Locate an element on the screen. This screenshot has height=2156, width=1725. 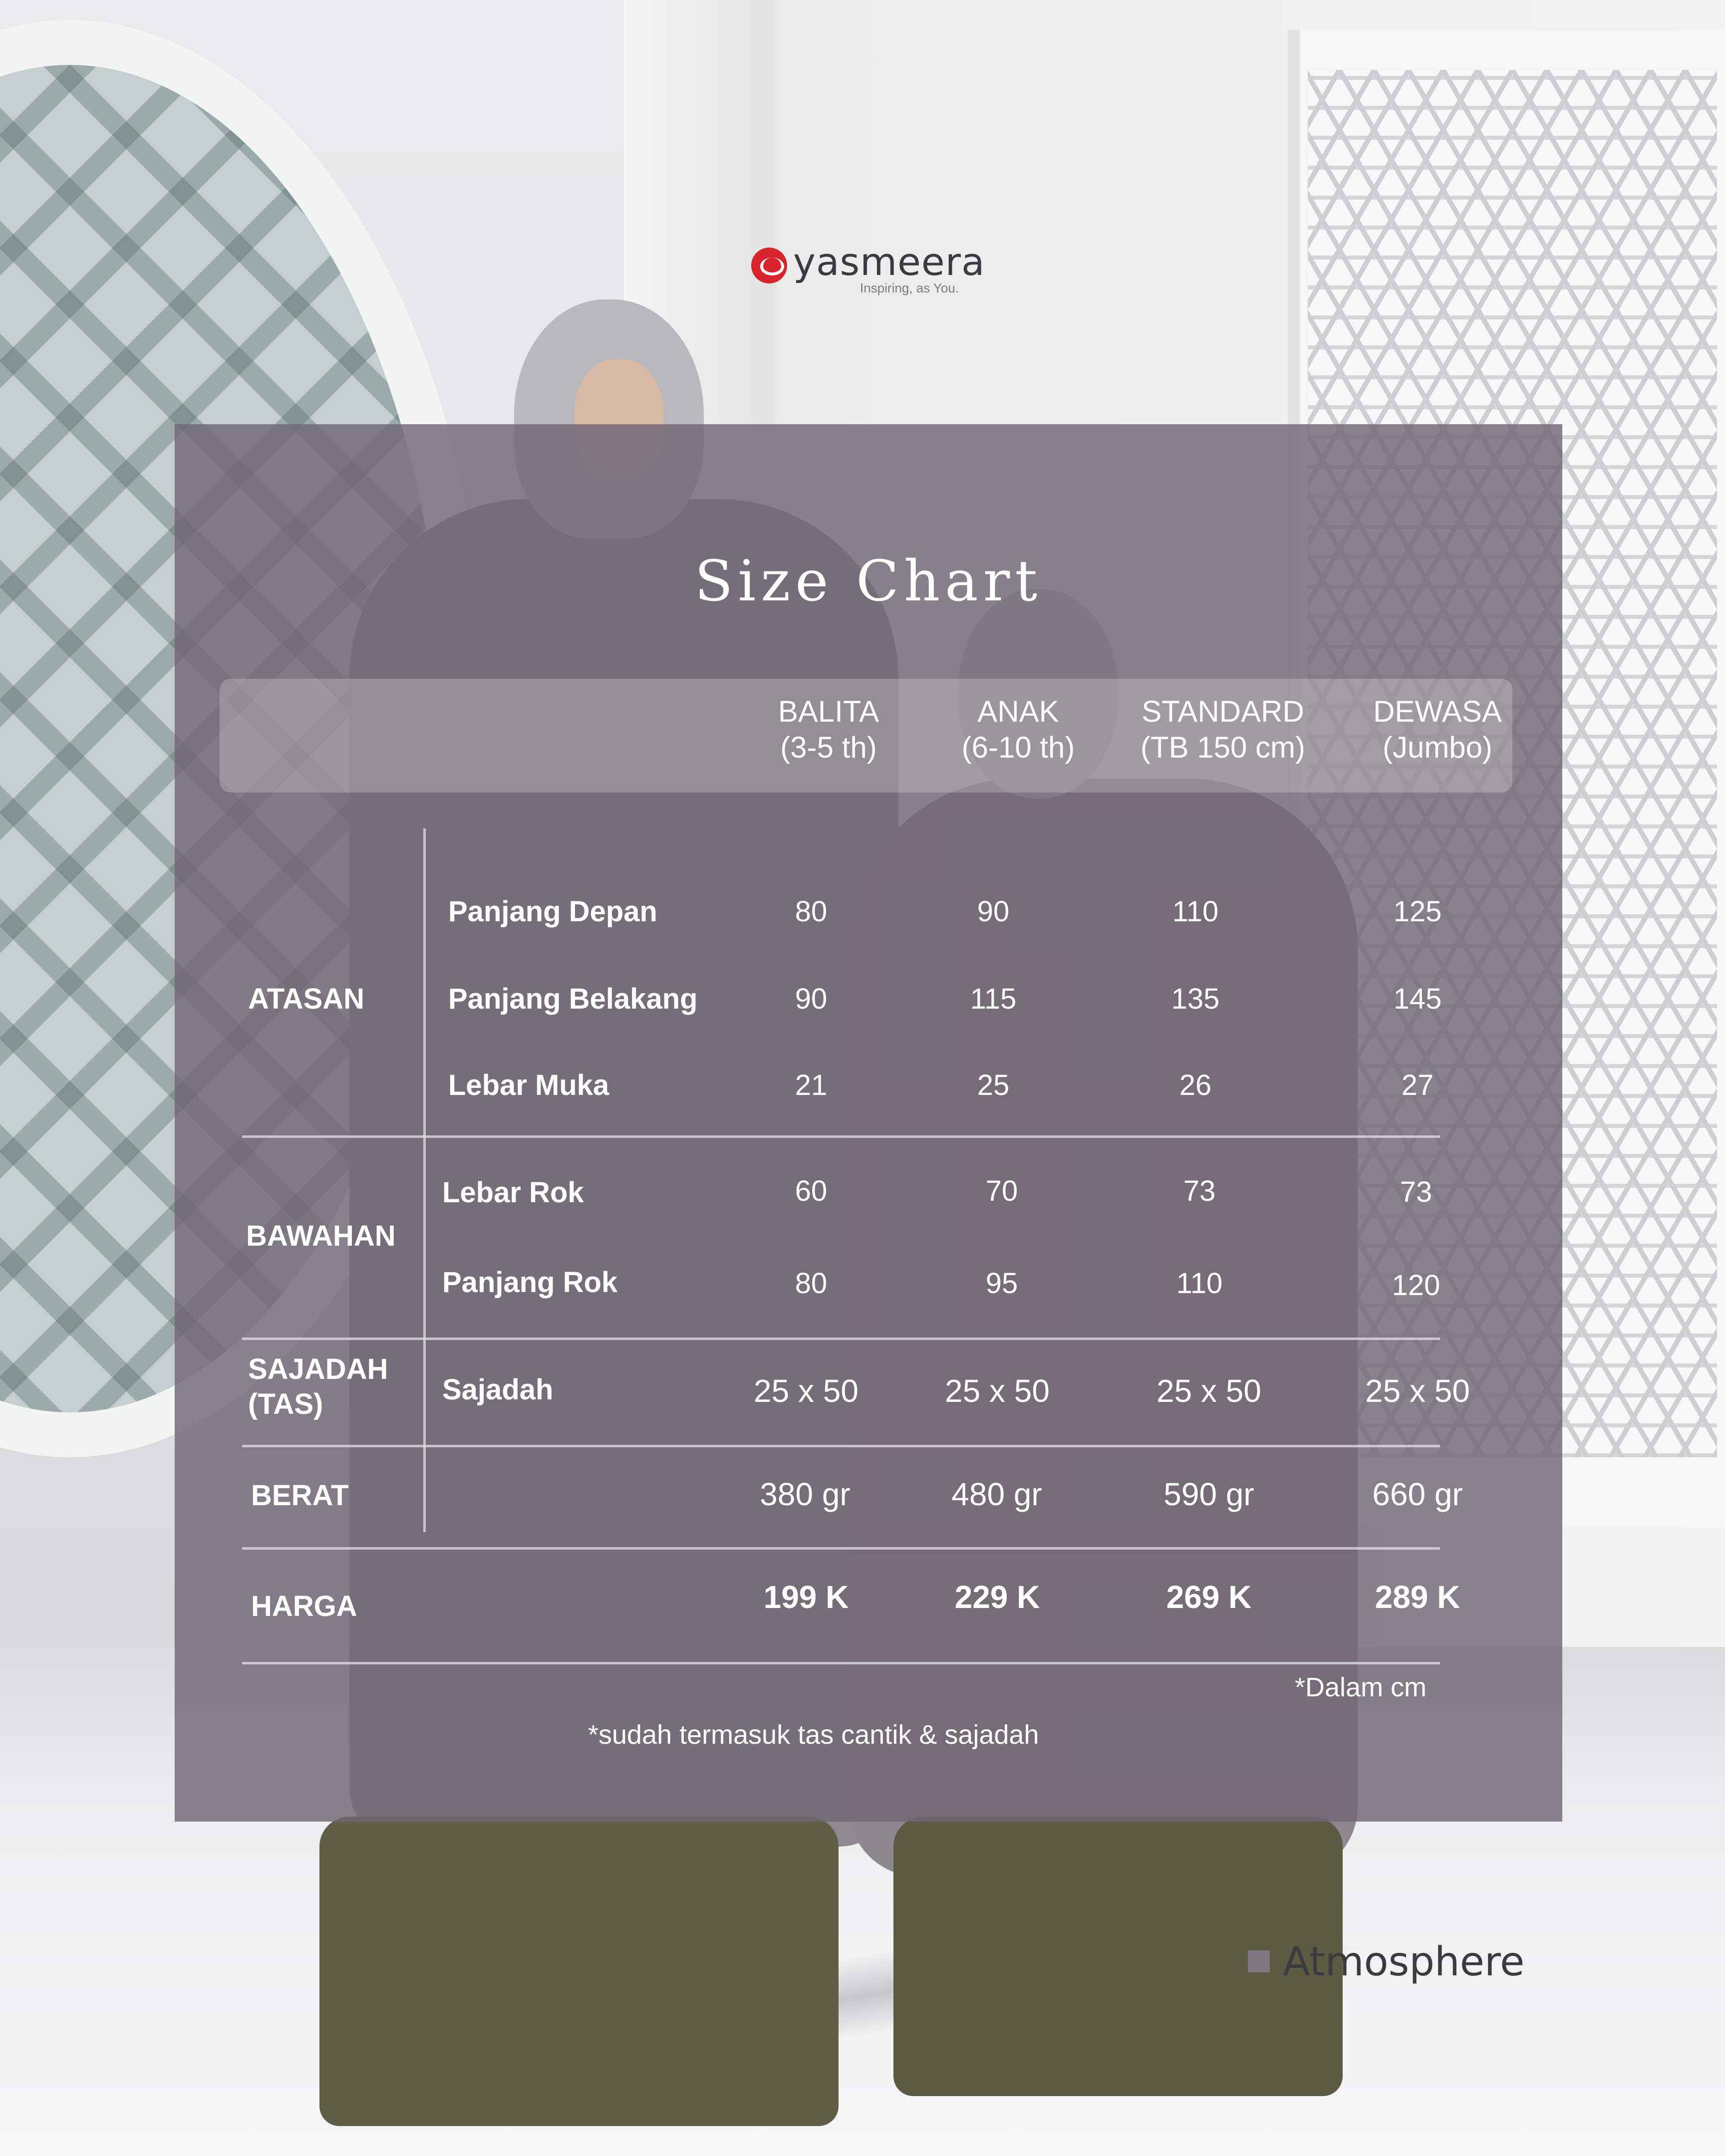
brand-name: yasmeera is located at coordinates (889, 262).